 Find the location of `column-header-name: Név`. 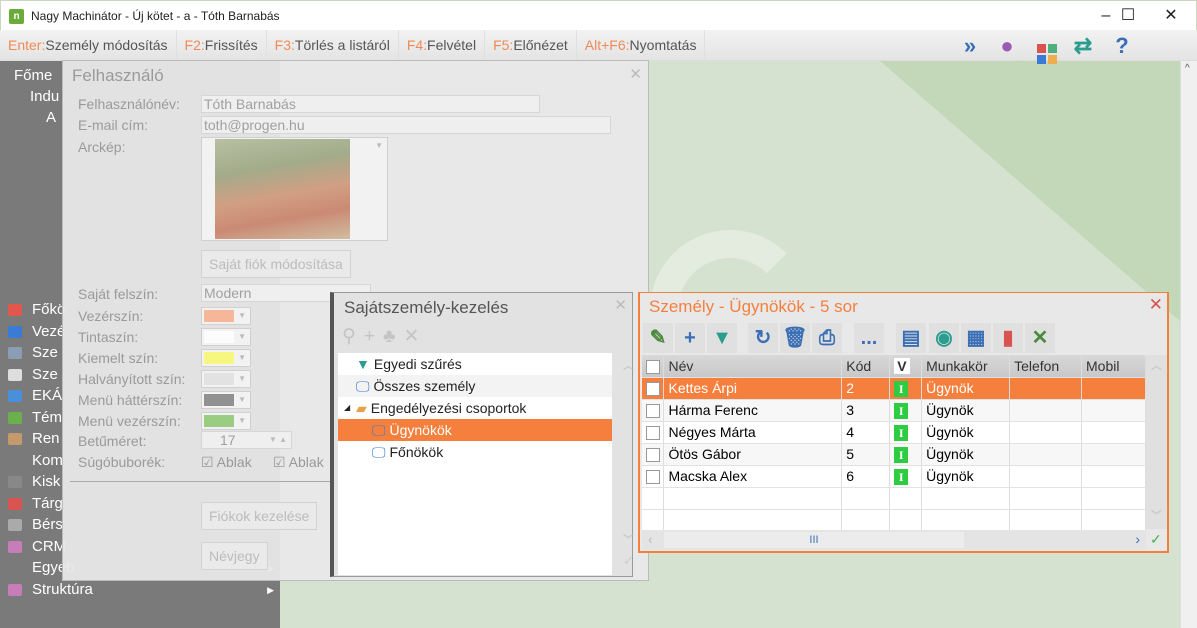

column-header-name: Név is located at coordinates (753, 366).